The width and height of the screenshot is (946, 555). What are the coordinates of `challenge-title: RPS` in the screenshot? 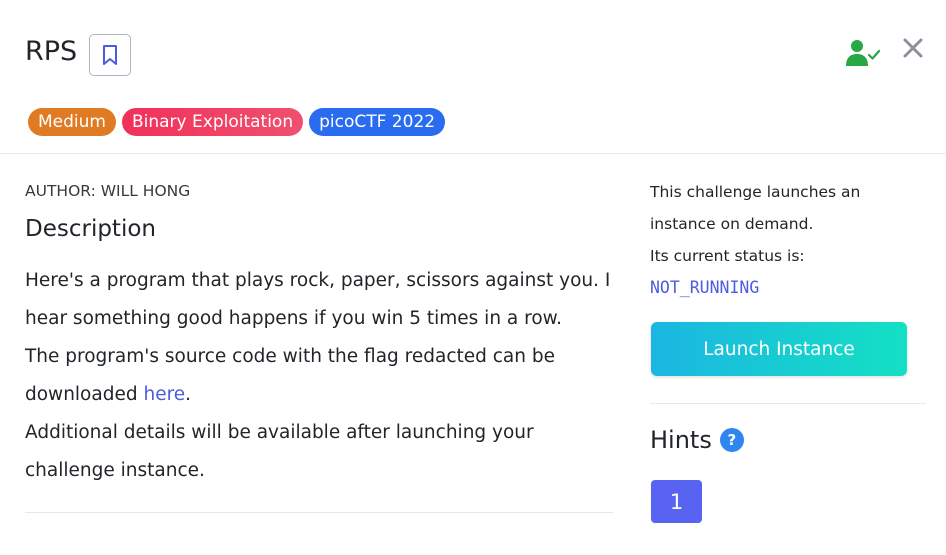 It's located at (51, 51).